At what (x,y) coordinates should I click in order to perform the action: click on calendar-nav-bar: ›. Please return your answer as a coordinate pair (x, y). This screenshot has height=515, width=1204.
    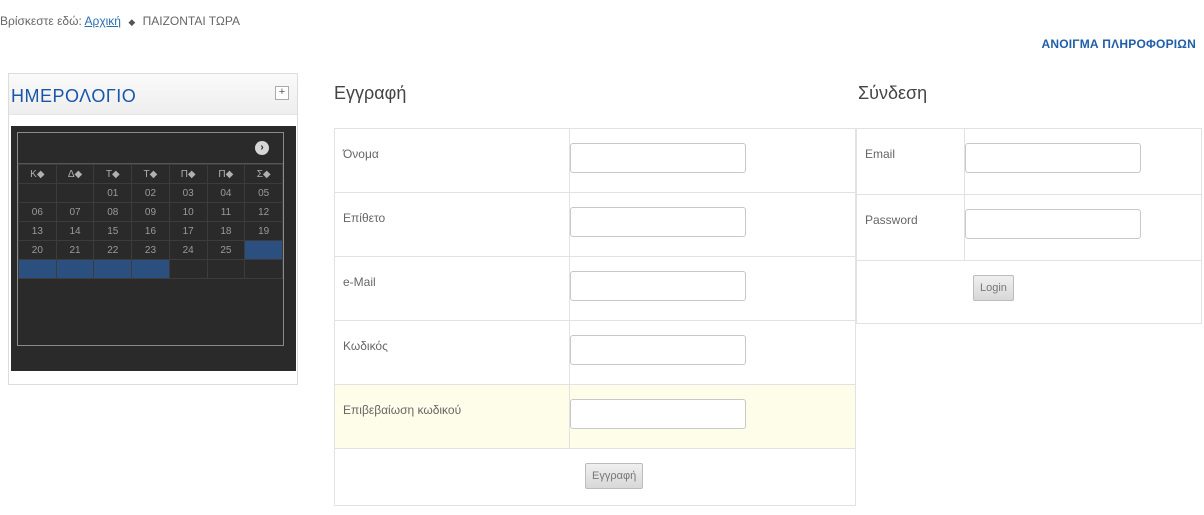
    Looking at the image, I should click on (150, 148).